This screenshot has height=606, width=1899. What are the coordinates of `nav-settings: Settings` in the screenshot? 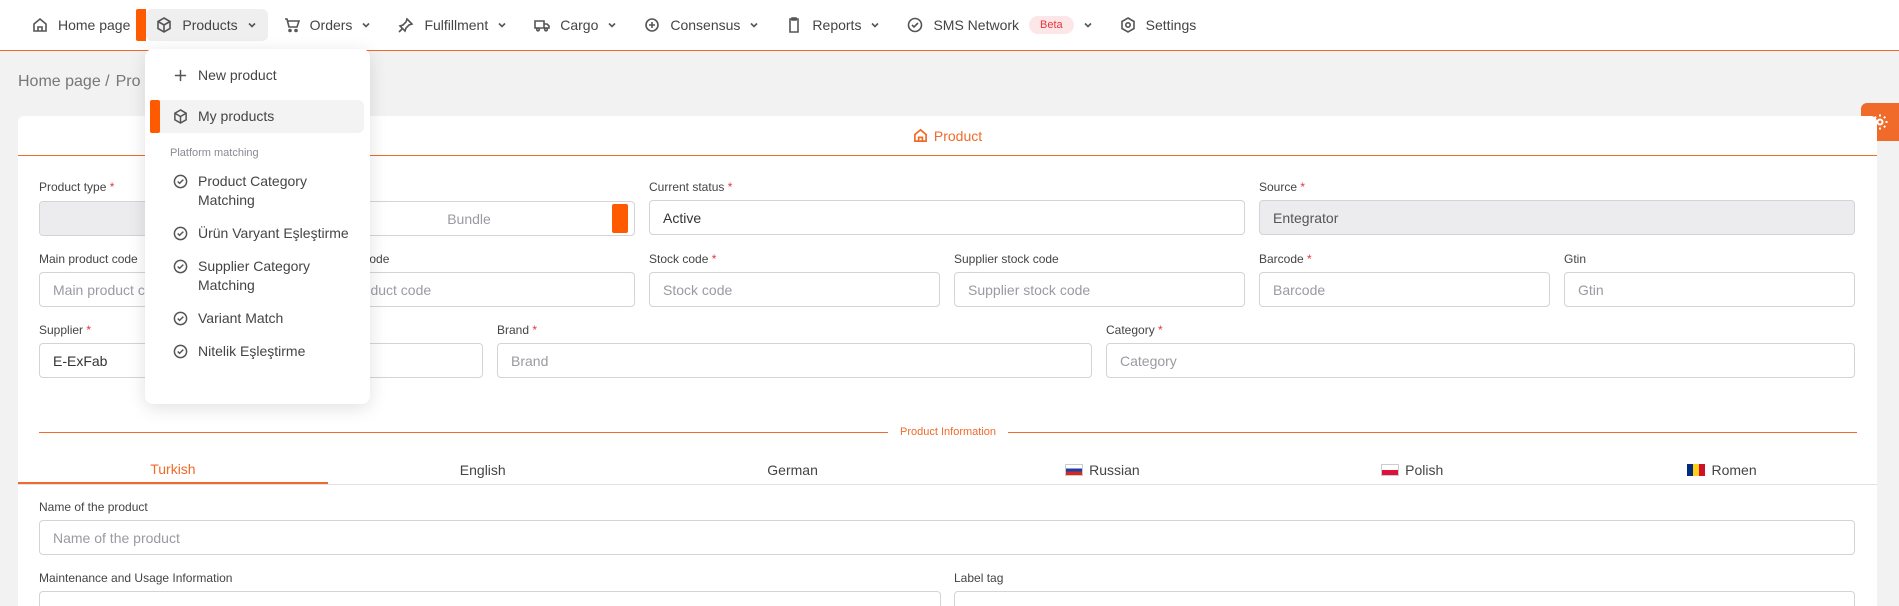 It's located at (1158, 25).